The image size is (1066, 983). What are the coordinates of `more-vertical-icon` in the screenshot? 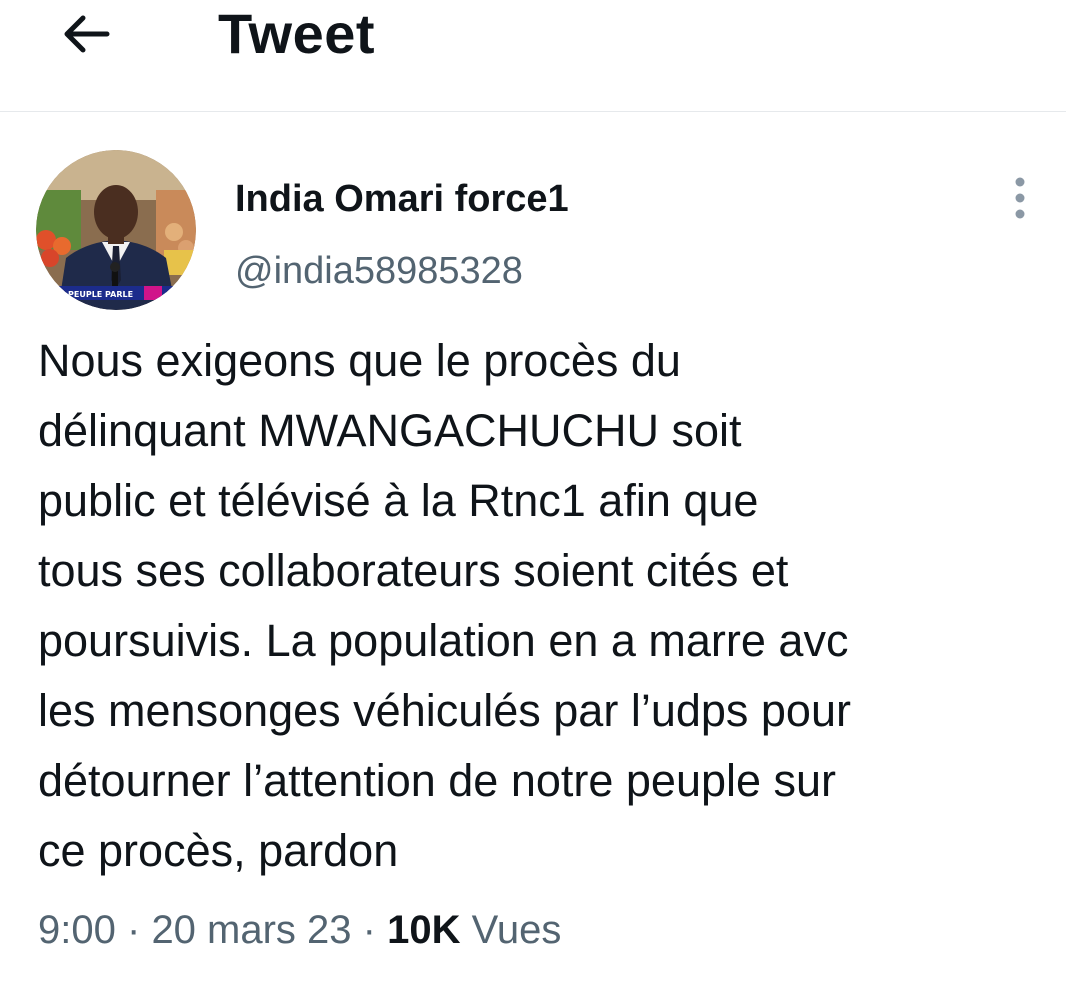 It's located at (1020, 198).